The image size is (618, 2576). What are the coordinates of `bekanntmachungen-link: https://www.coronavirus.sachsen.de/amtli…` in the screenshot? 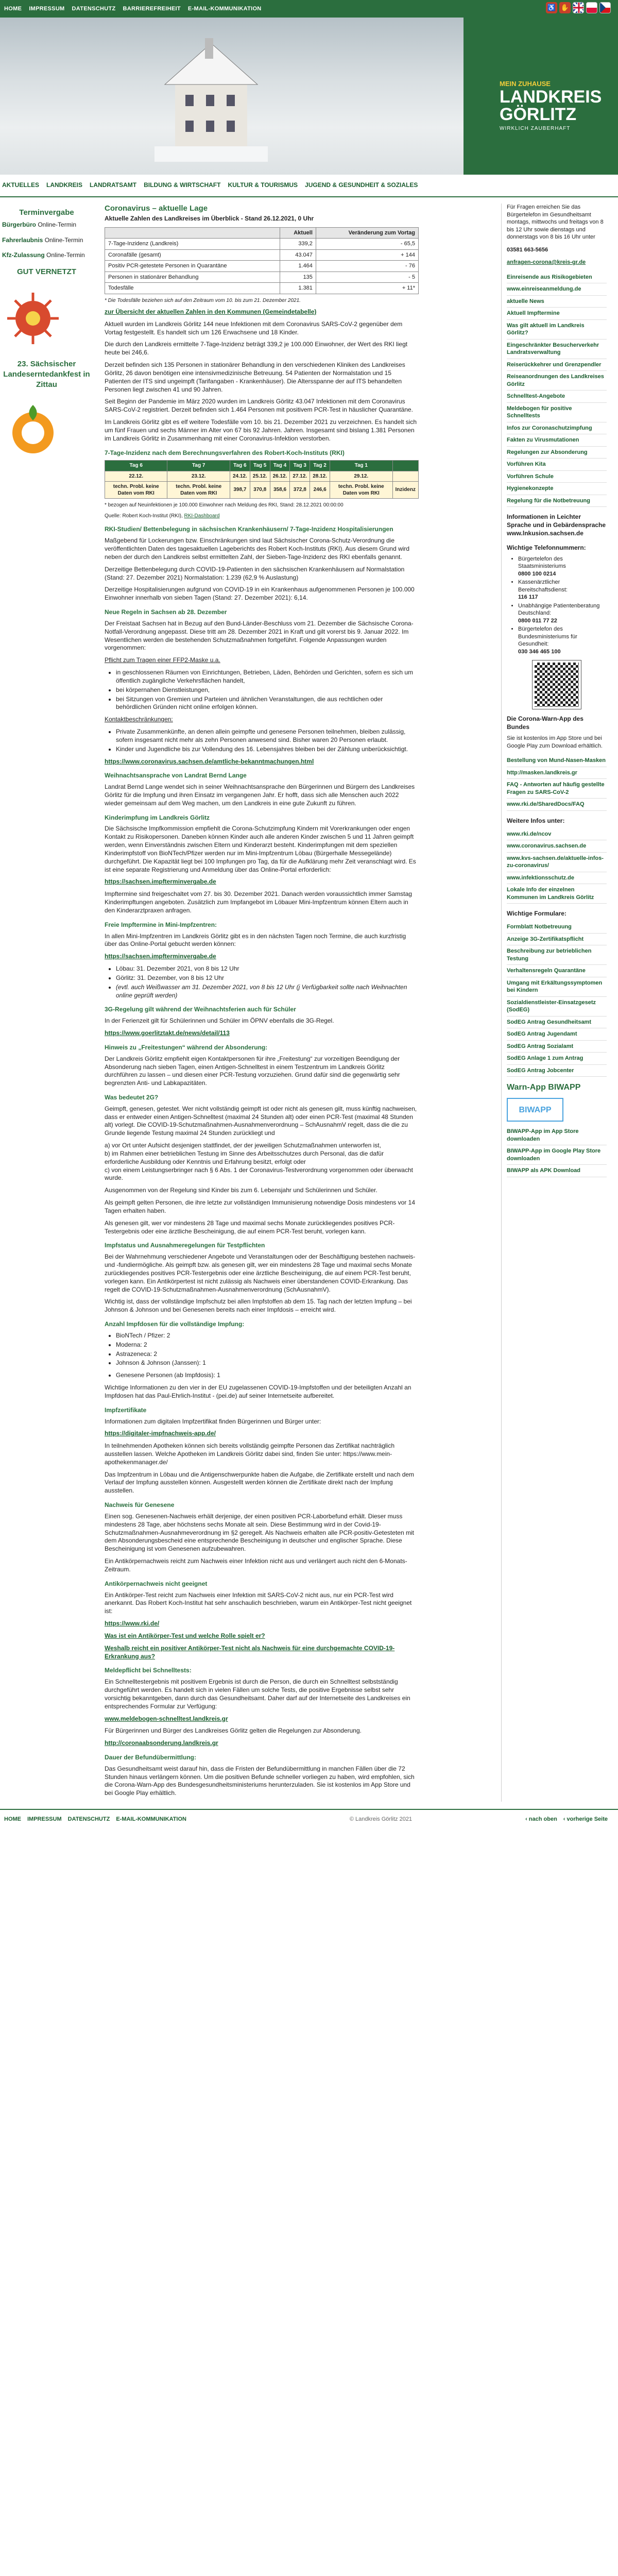 It's located at (209, 761).